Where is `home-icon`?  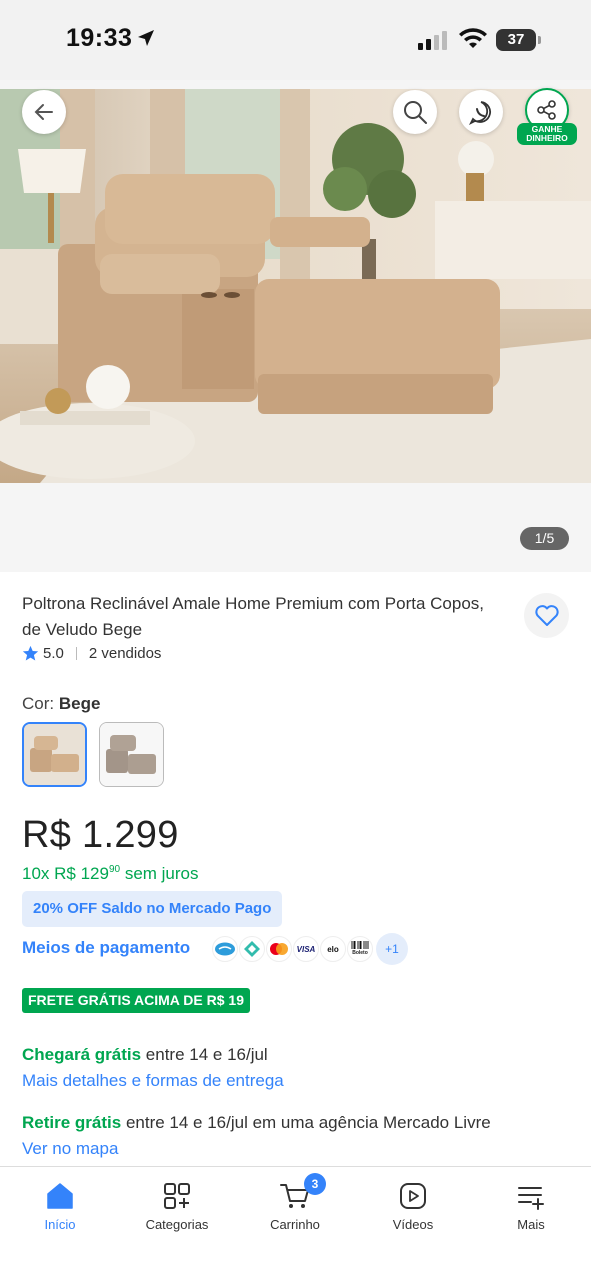
home-icon is located at coordinates (60, 1196).